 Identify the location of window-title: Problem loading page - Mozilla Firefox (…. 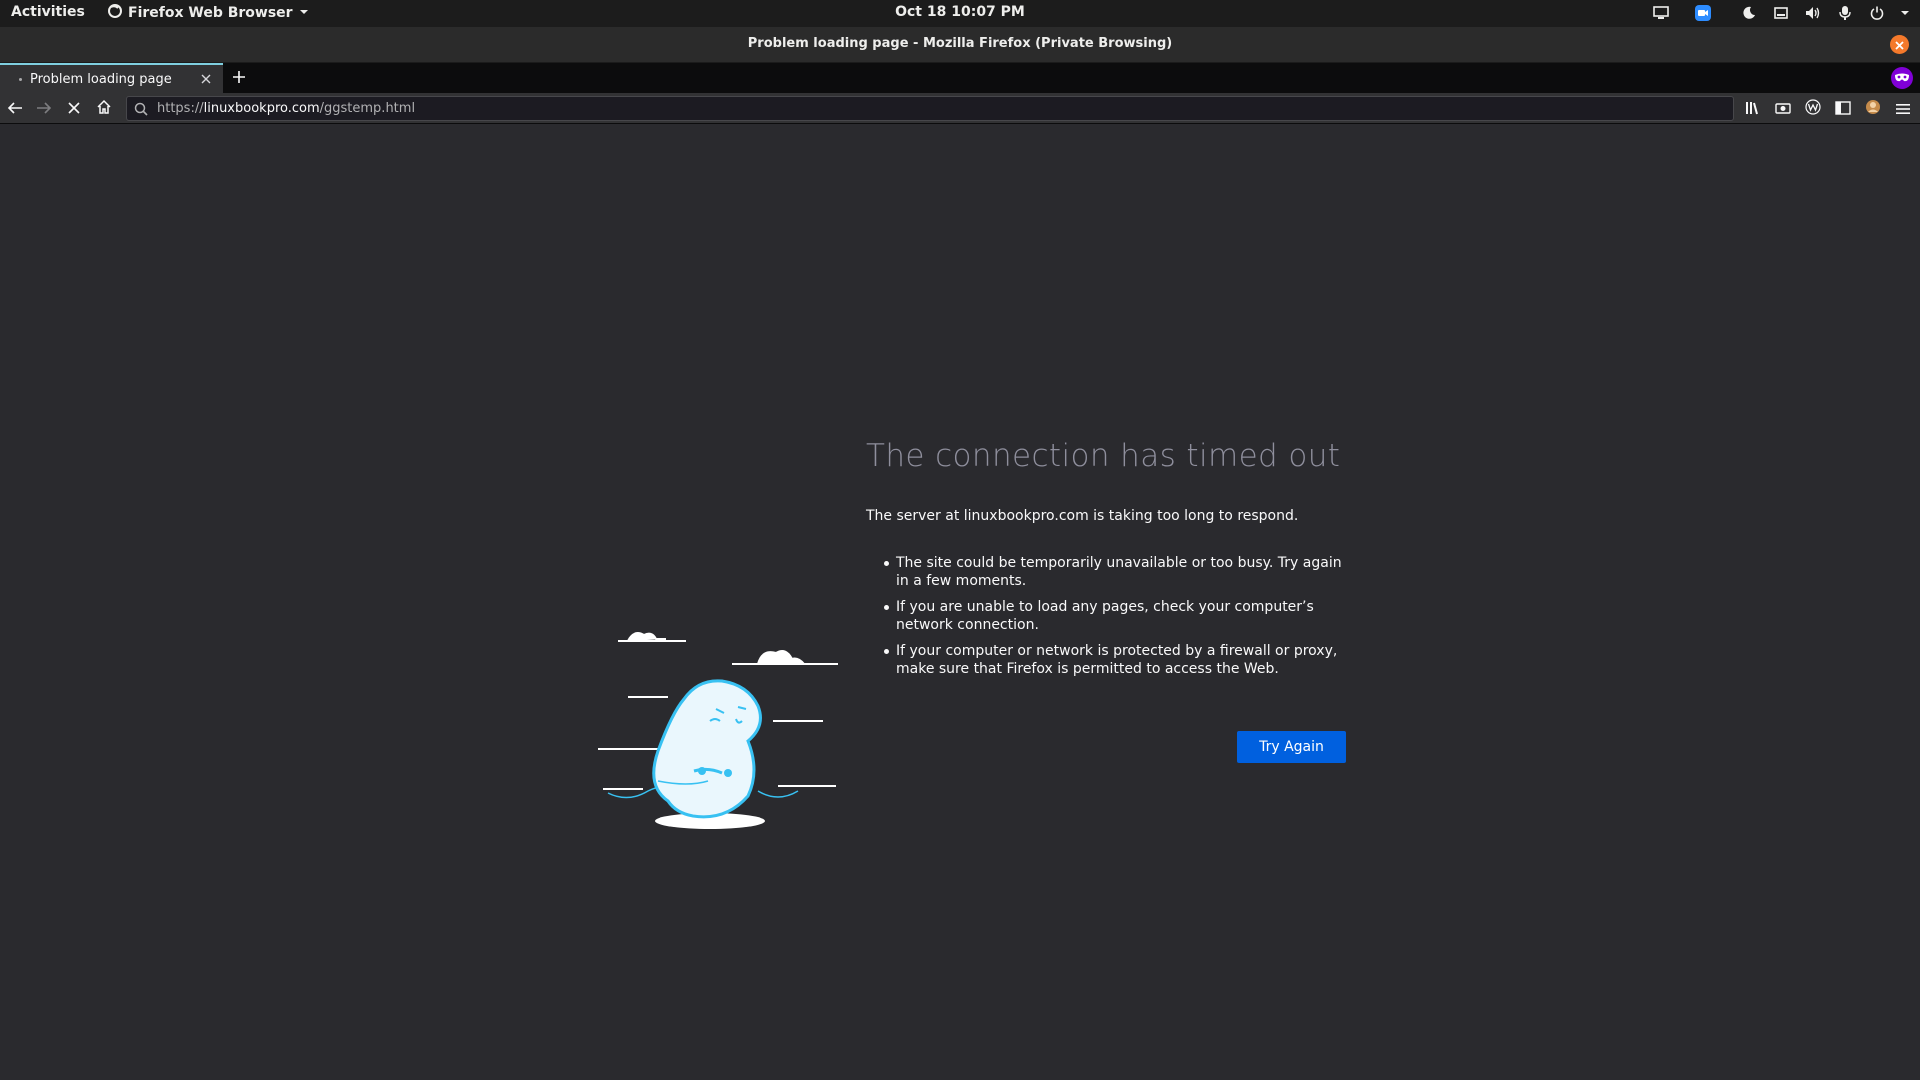
(960, 43).